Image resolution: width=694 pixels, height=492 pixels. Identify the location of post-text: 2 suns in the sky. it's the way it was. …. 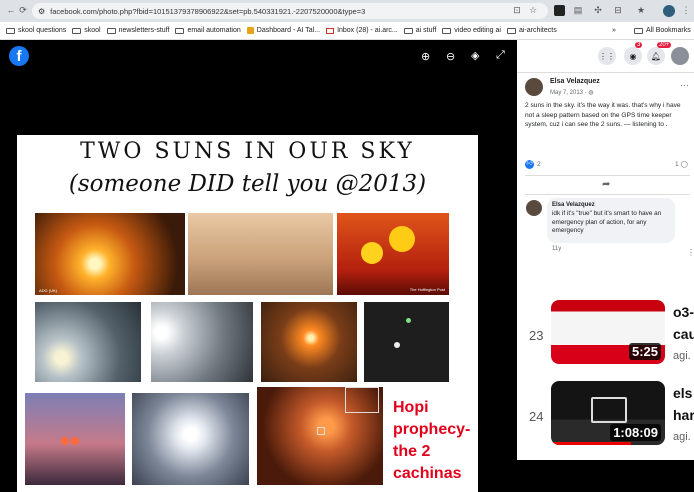
(603, 115).